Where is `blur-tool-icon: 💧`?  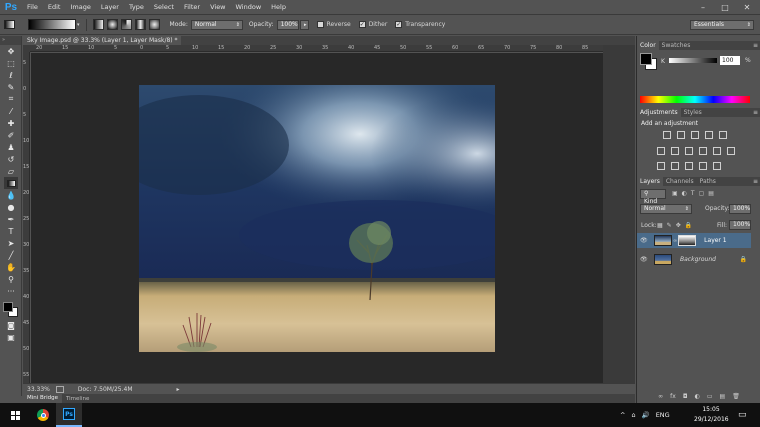
blur-tool-icon: 💧 is located at coordinates (11, 195).